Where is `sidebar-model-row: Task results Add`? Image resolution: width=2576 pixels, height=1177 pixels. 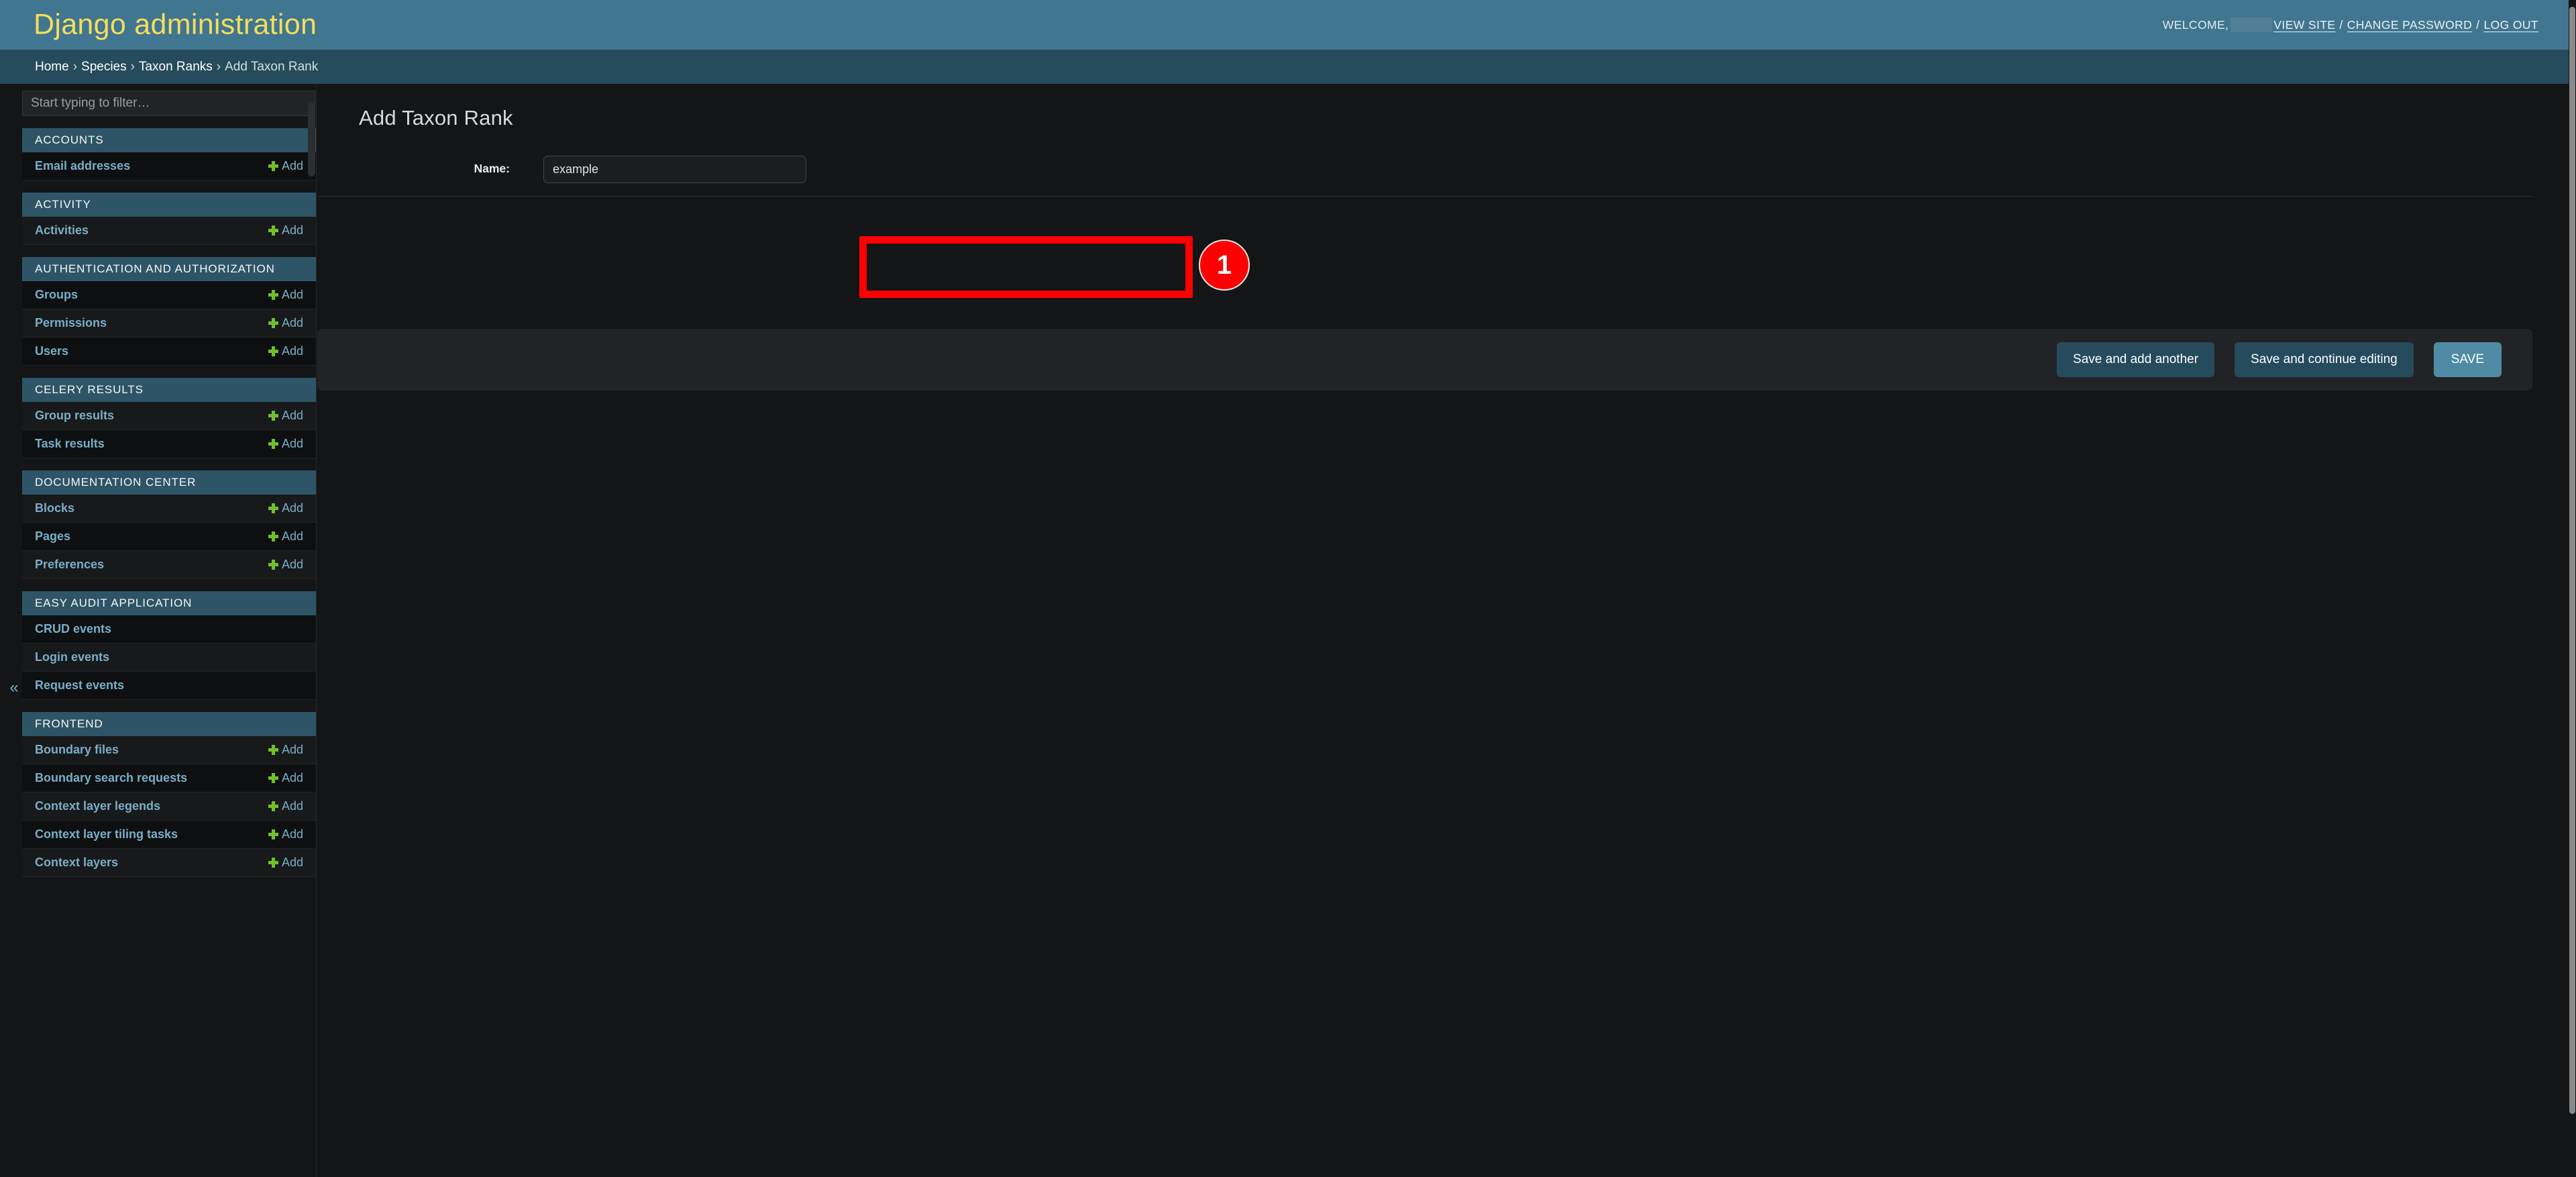
sidebar-model-row: Task results Add is located at coordinates (169, 444).